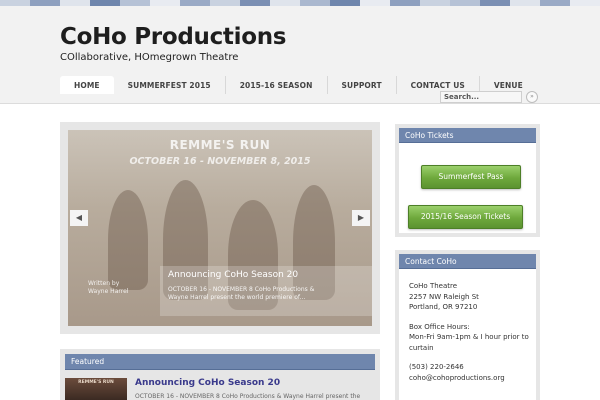 This screenshot has width=600, height=400. Describe the element at coordinates (266, 275) in the screenshot. I see `slide-caption-title: Announcing CoHo Season 20` at that location.